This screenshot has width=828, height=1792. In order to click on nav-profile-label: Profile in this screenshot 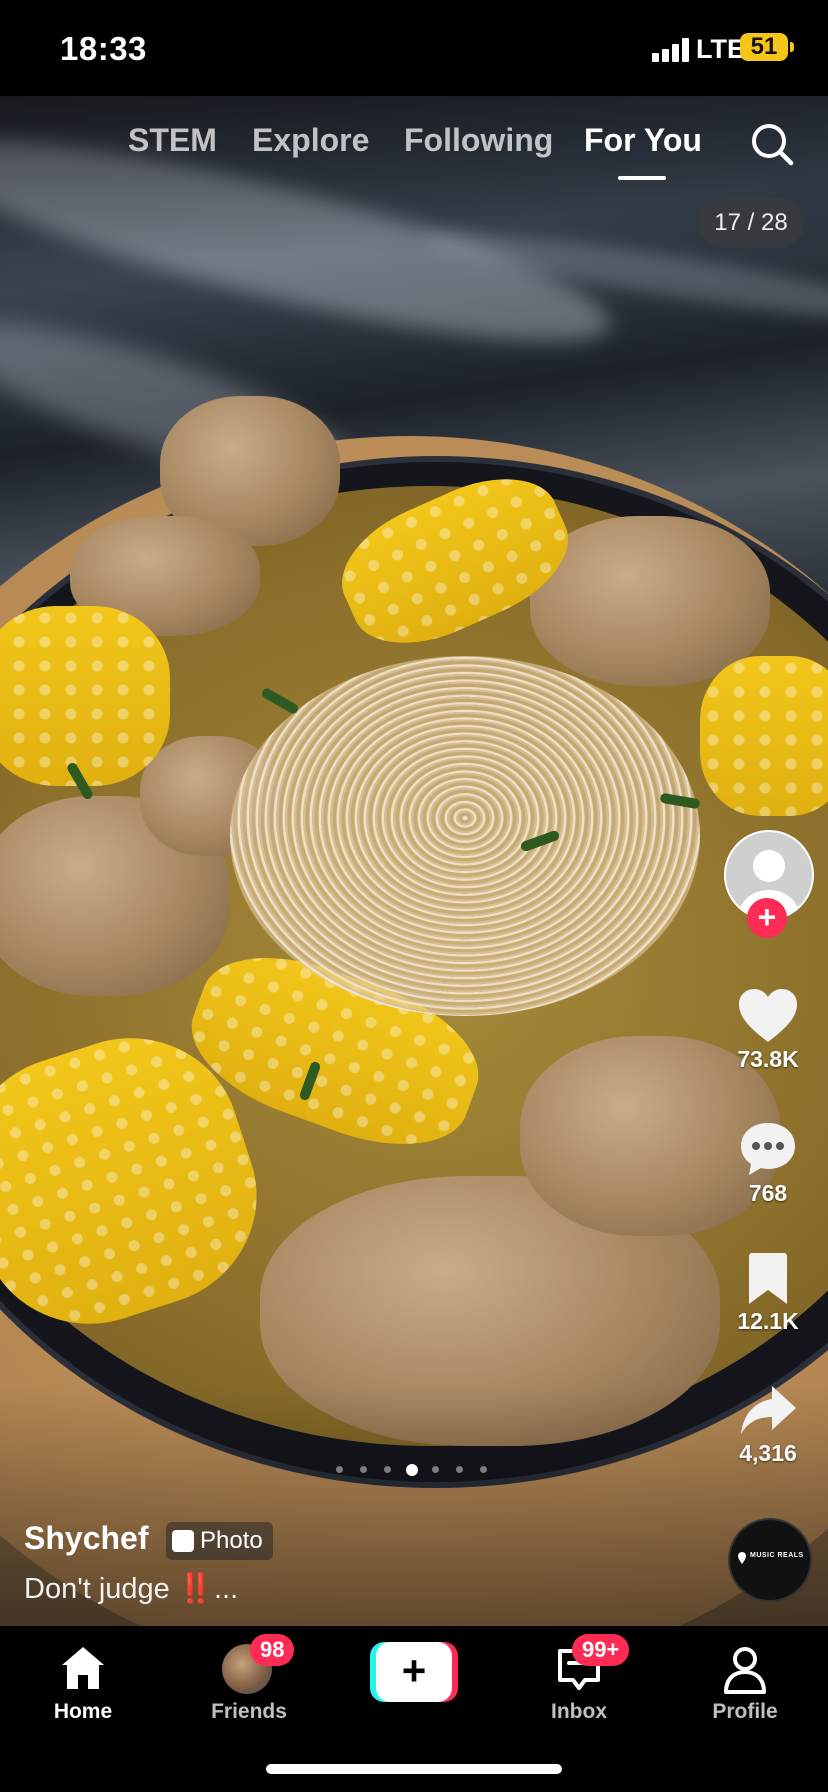, I will do `click(745, 1711)`.